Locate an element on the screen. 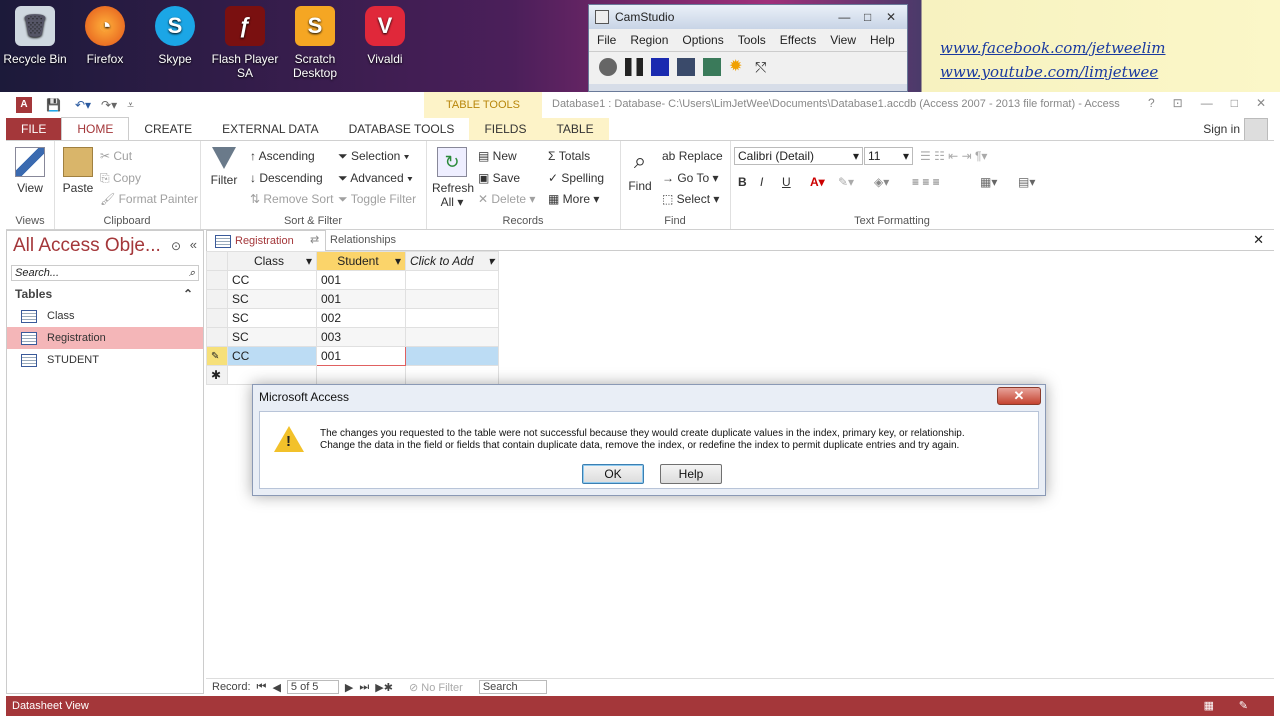 The height and width of the screenshot is (720, 1280). menu-tools: Tools is located at coordinates (752, 40).